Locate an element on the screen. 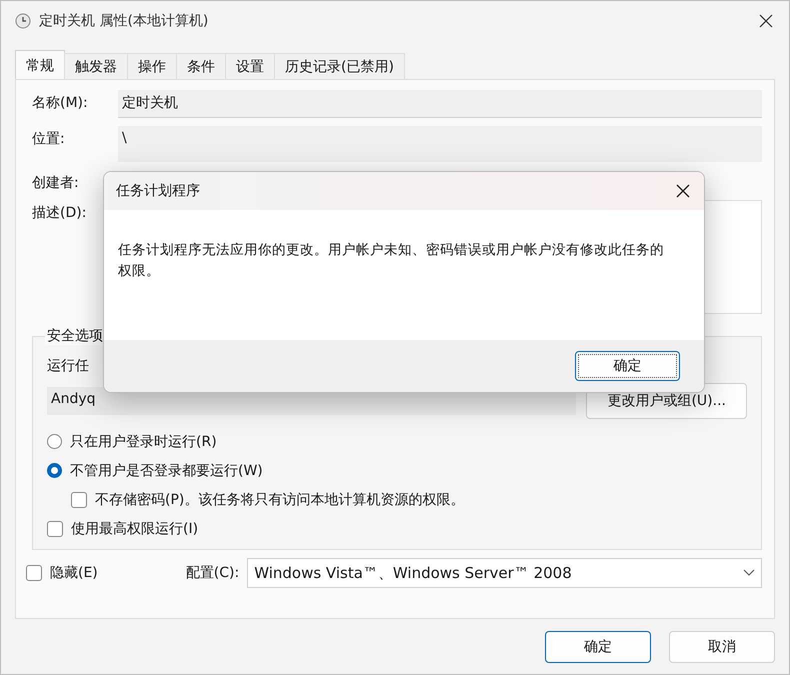  field-label: 配置(C): is located at coordinates (213, 573).